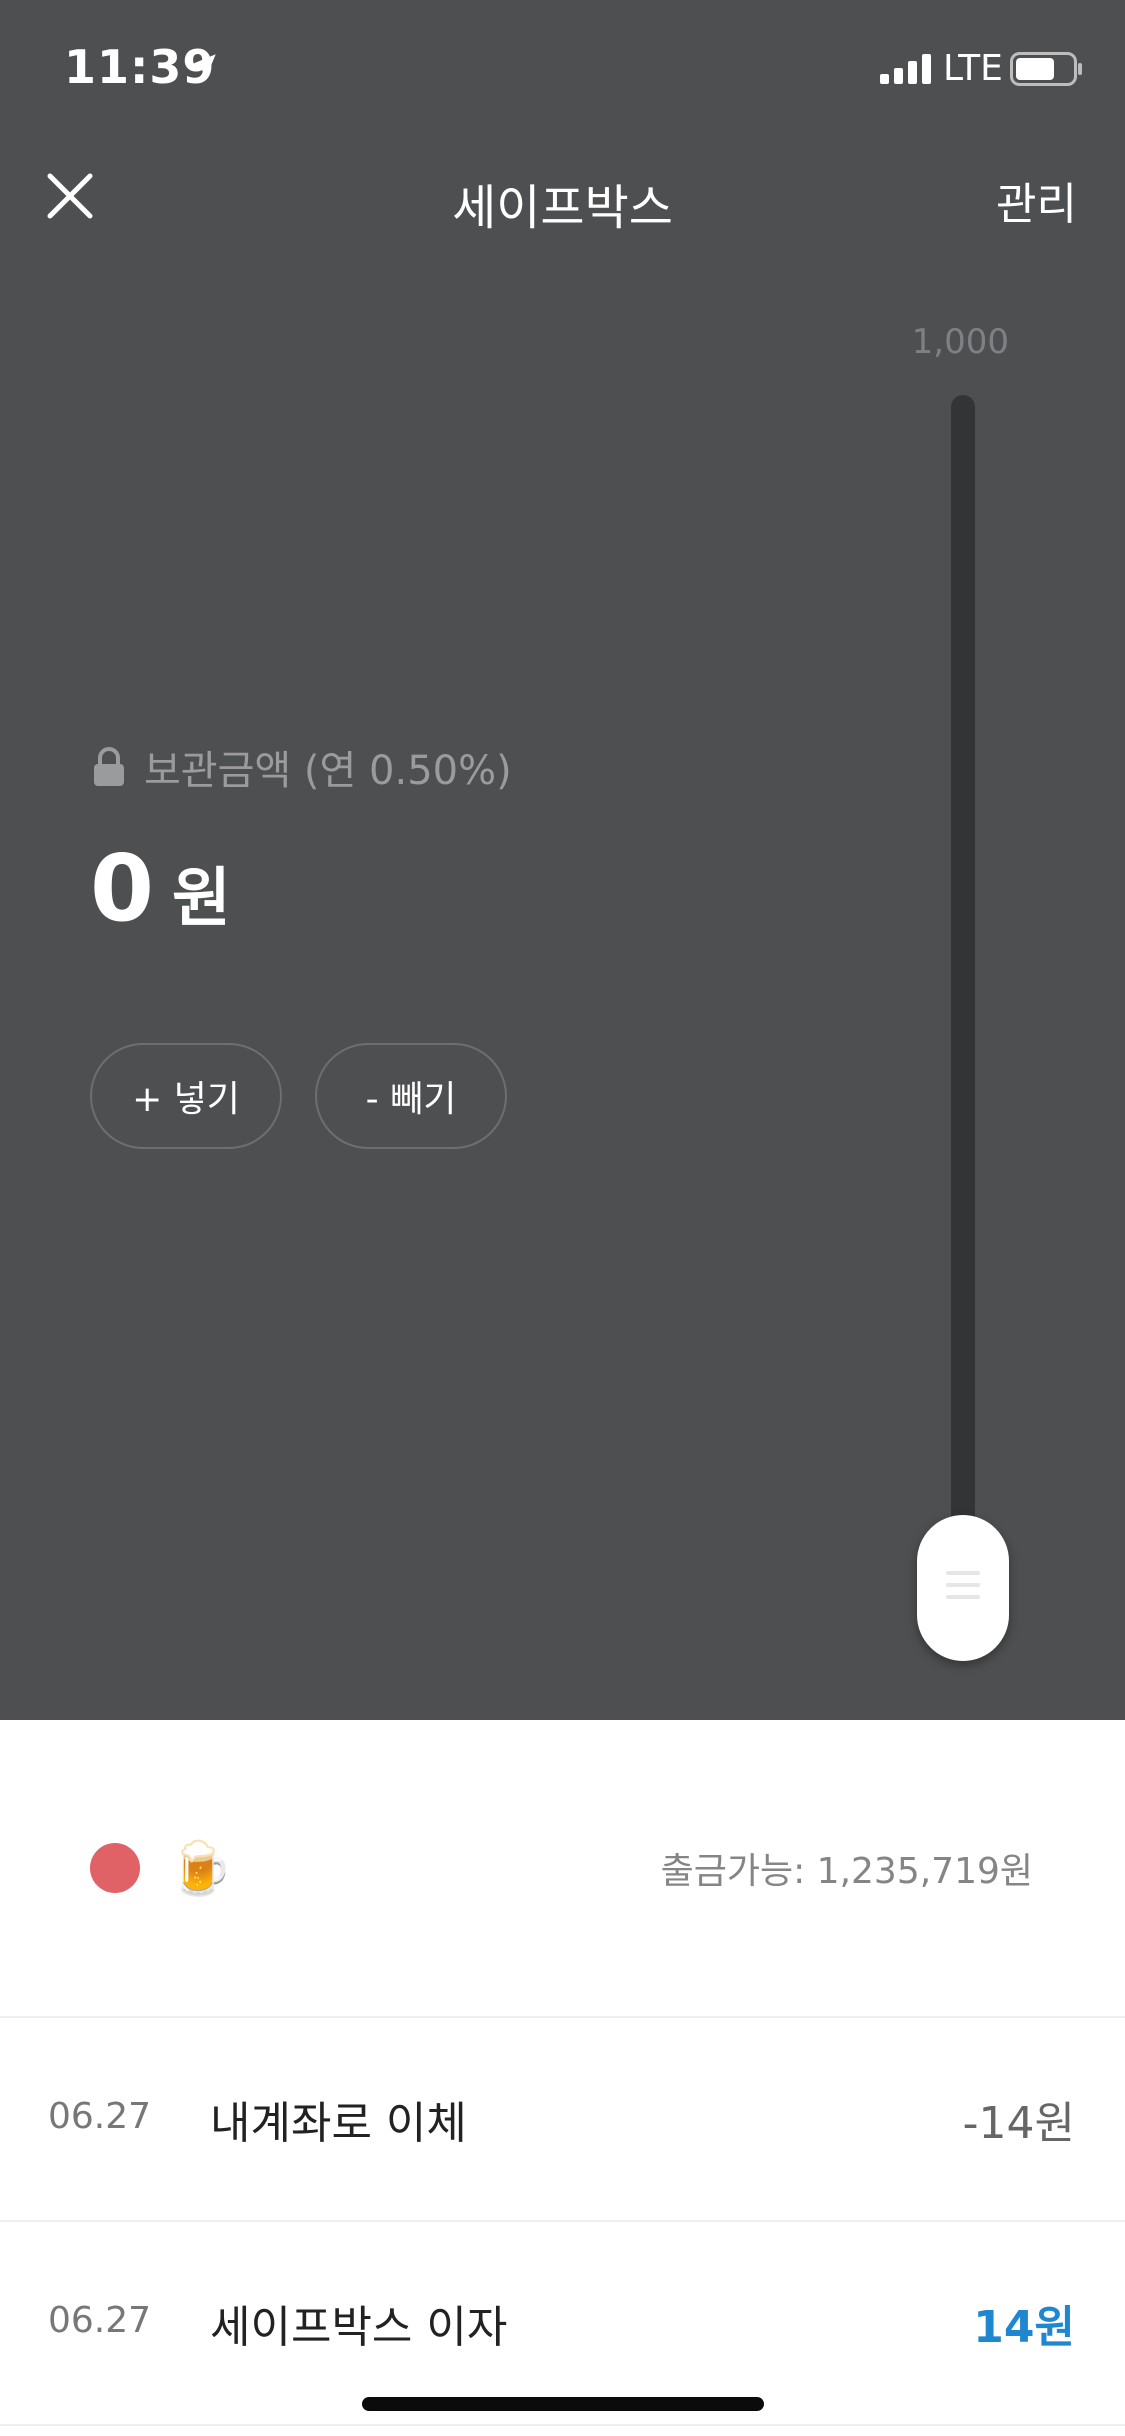 This screenshot has width=1125, height=2436. Describe the element at coordinates (1036, 200) in the screenshot. I see `manage-button: 관리` at that location.